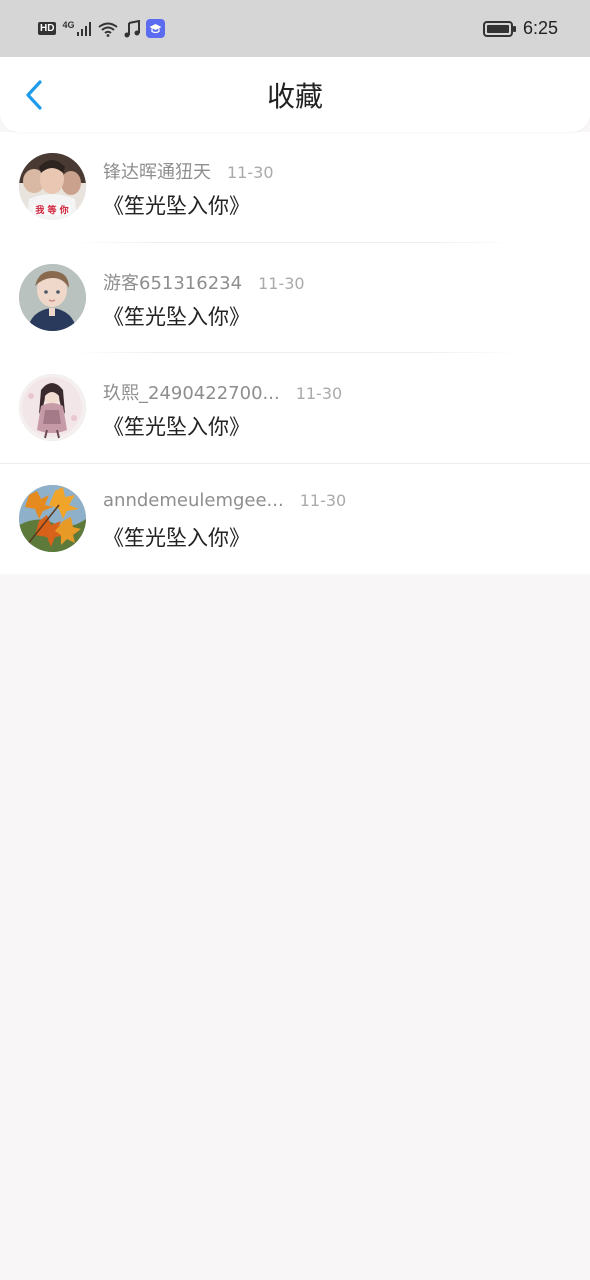  Describe the element at coordinates (295, 28) in the screenshot. I see `status-bar: HD 4G 6:25` at that location.